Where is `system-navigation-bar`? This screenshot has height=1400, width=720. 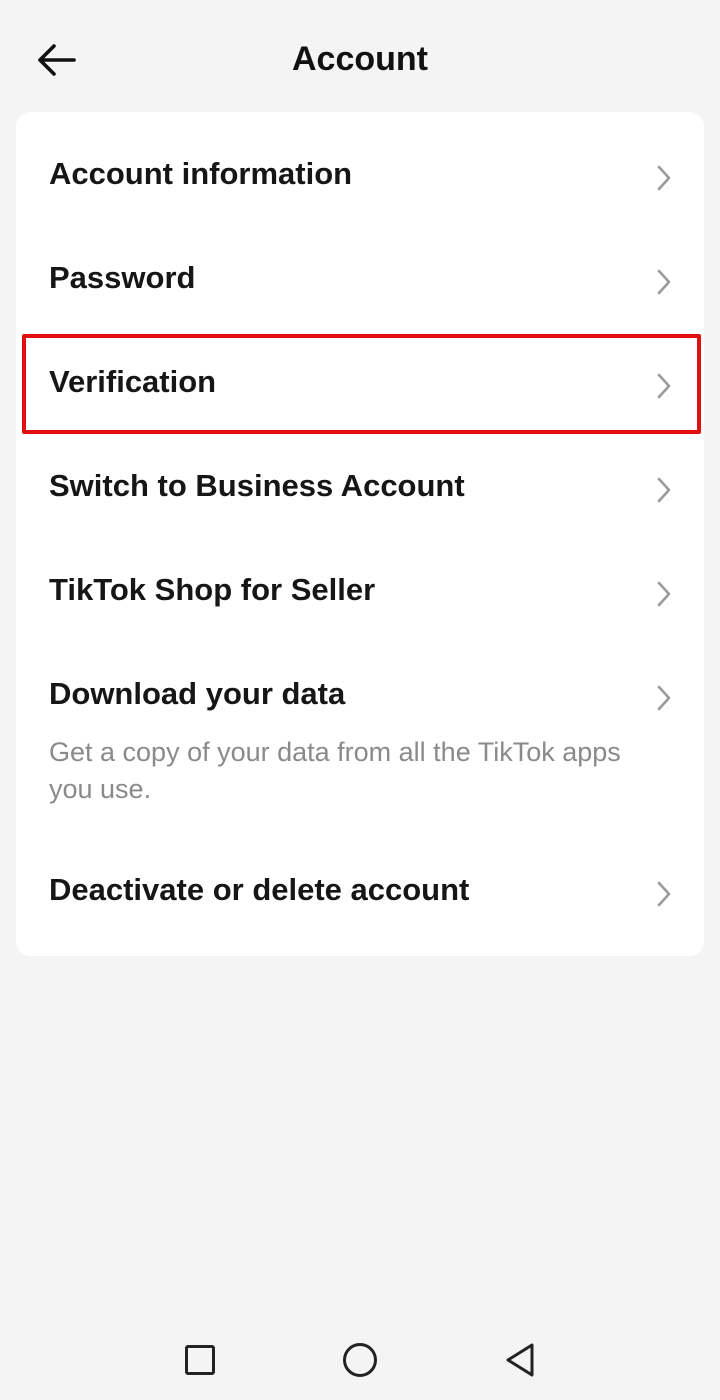 system-navigation-bar is located at coordinates (360, 1360).